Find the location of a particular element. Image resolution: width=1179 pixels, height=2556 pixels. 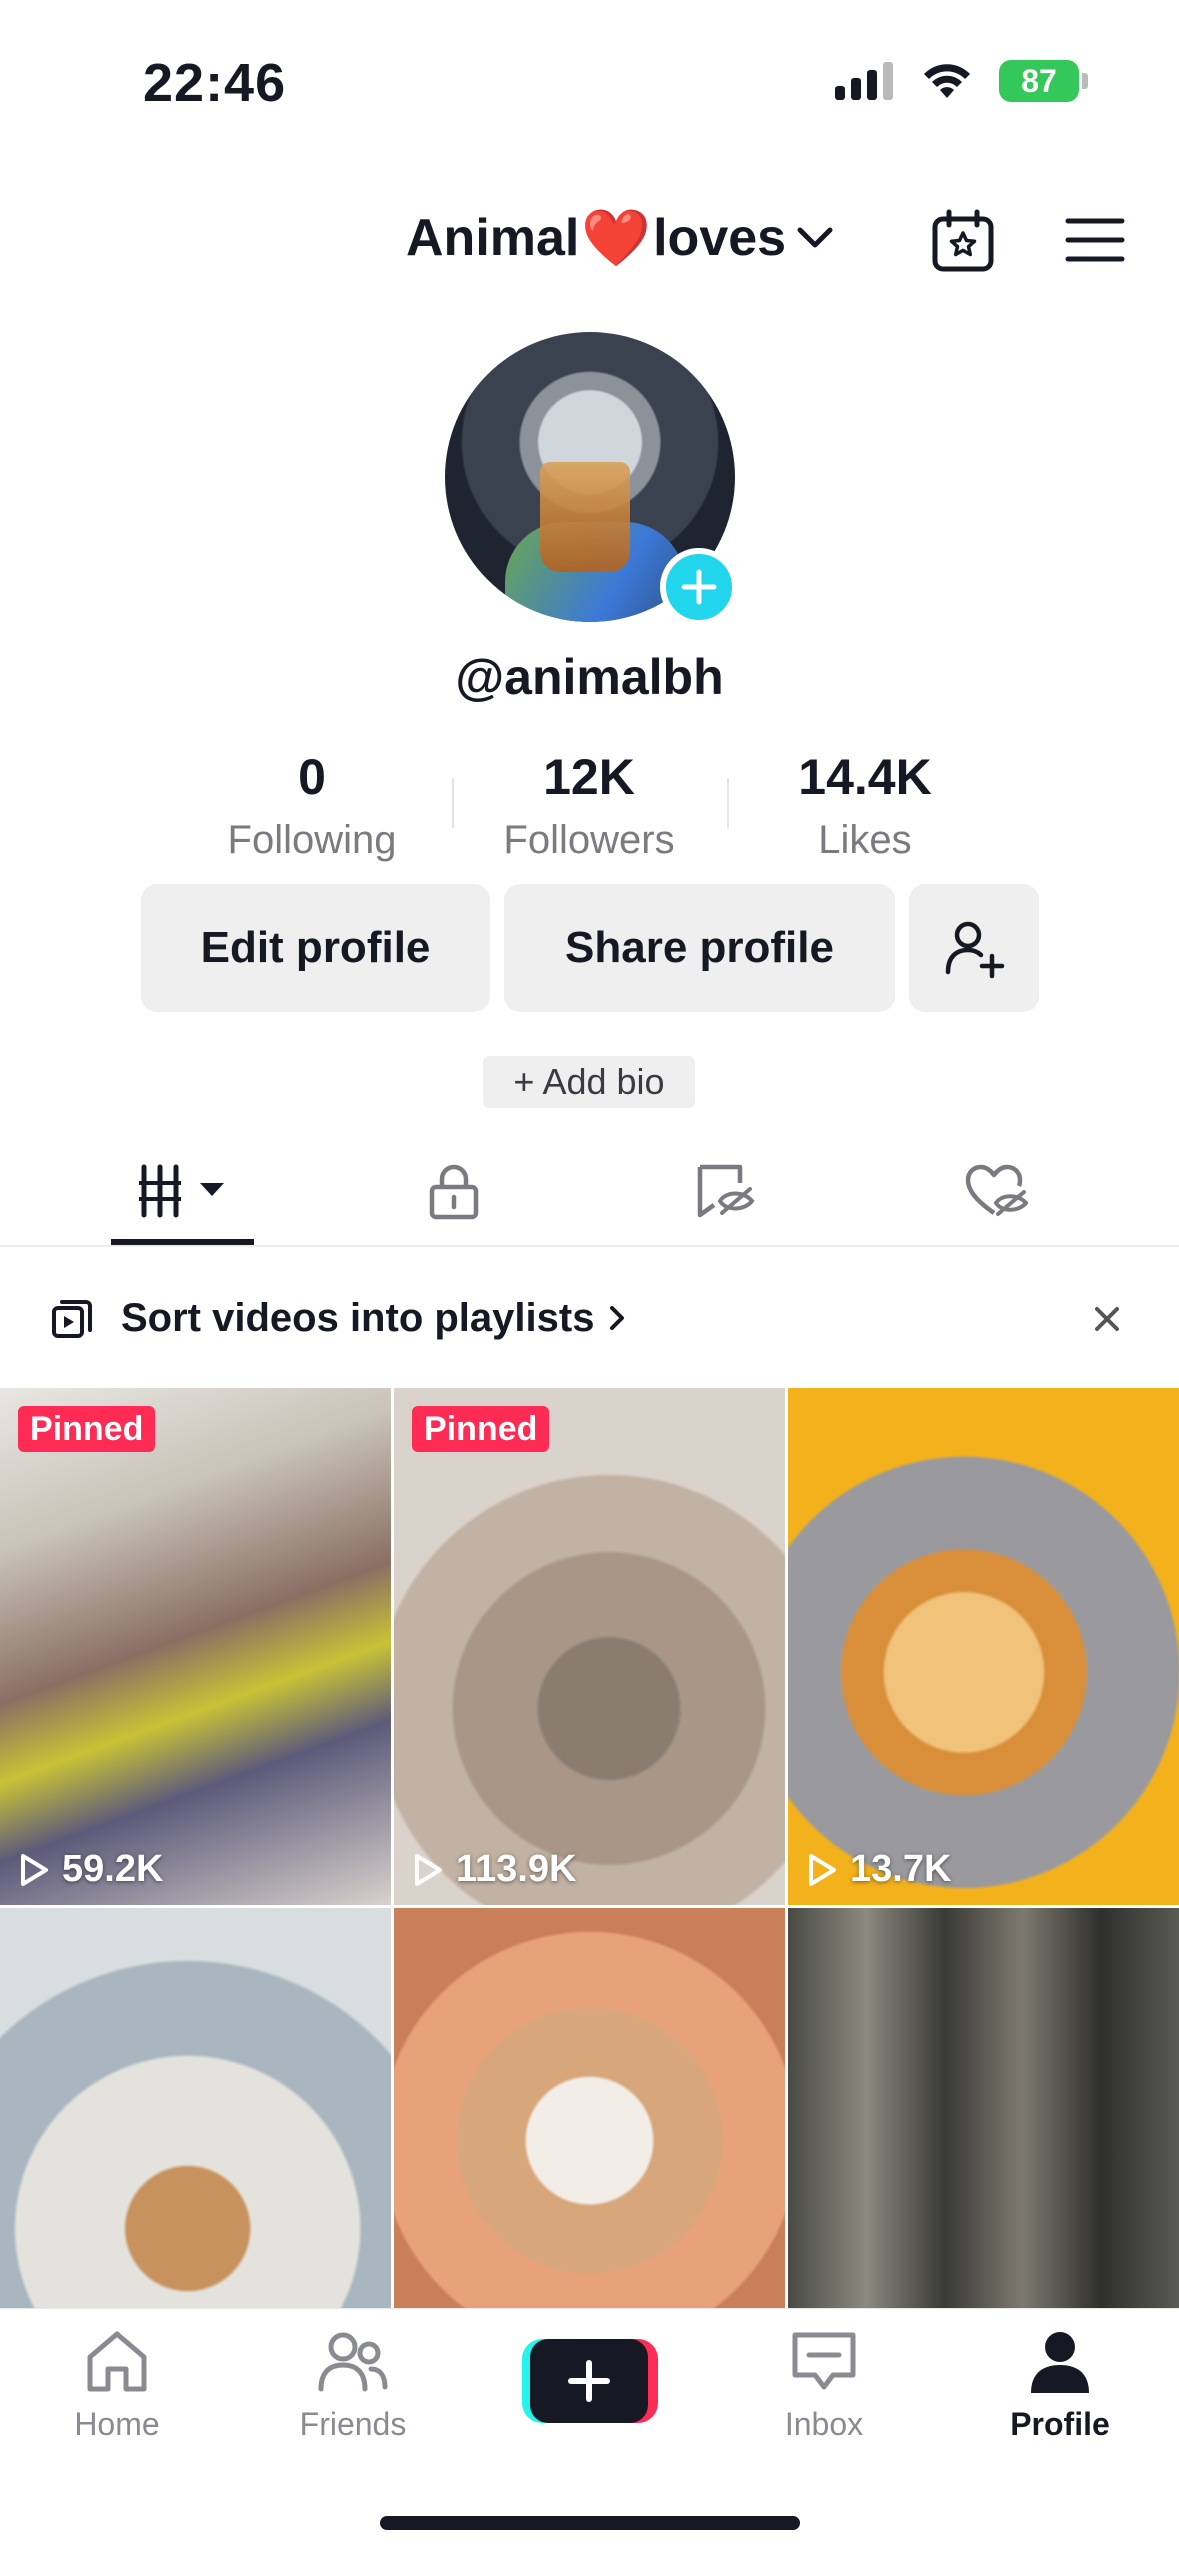

nav-home: Home is located at coordinates (117, 2386).